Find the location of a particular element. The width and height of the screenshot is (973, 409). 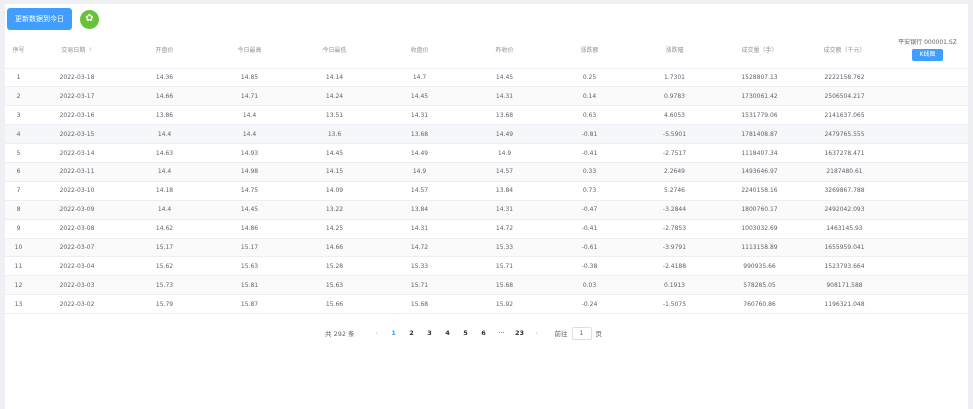

table-cell: 14.93 is located at coordinates (249, 153).